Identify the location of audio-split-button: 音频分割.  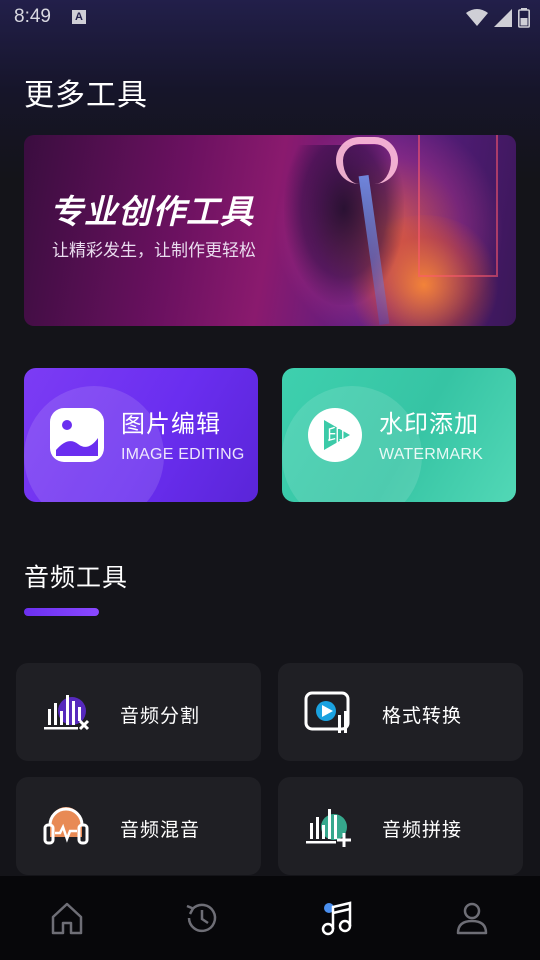
(138, 712).